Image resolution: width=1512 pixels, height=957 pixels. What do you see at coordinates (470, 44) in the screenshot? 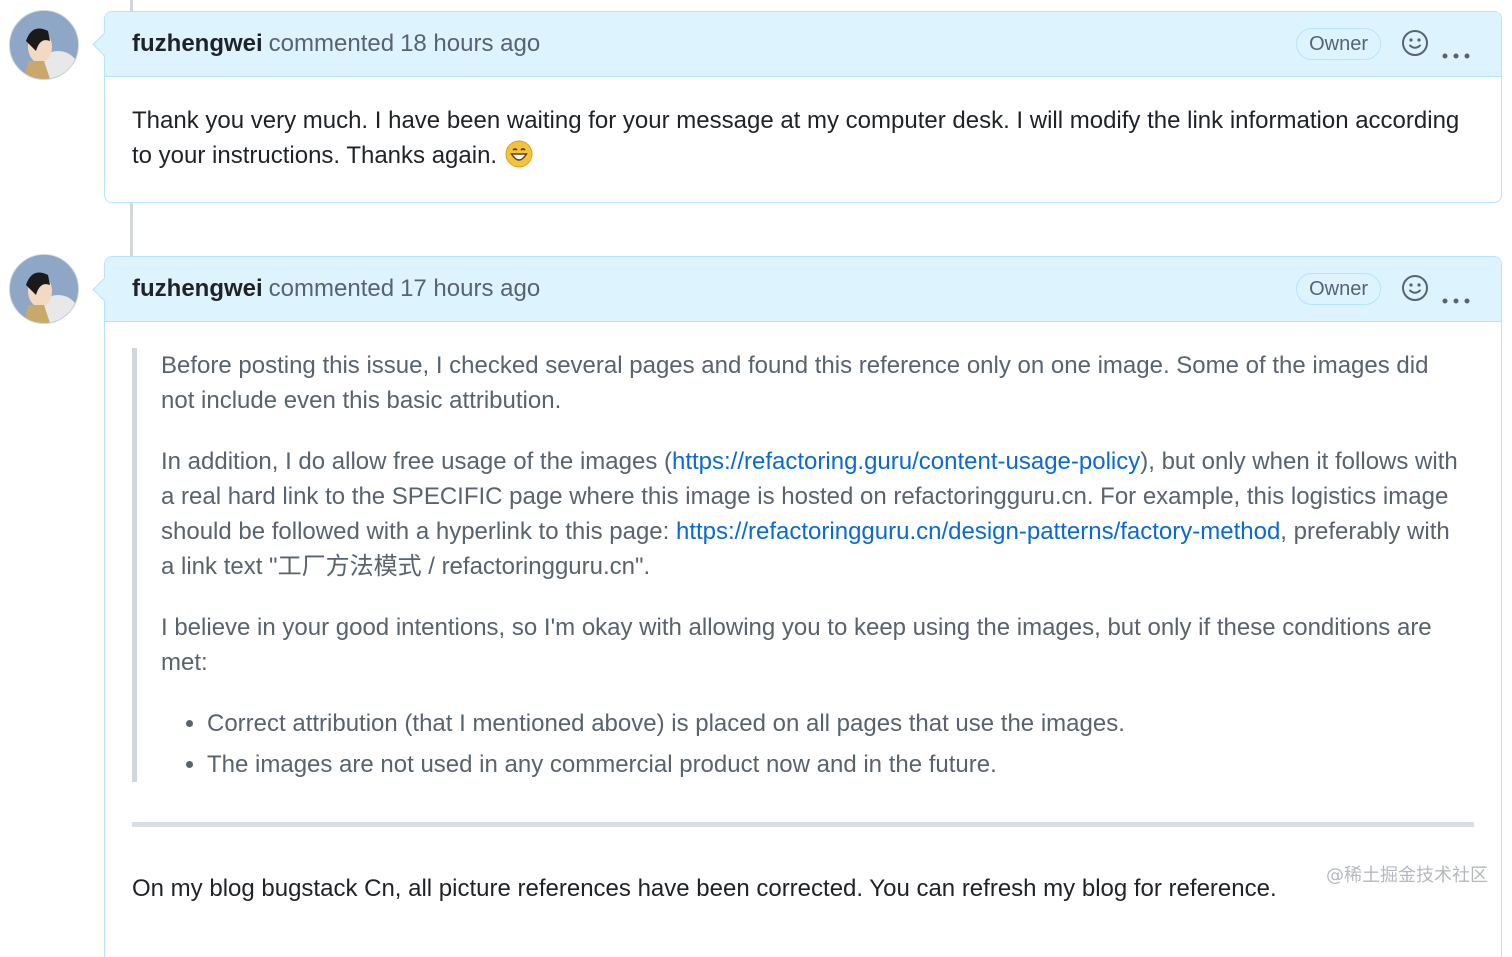
I see `comment-timestamp: 18 hours ago` at bounding box center [470, 44].